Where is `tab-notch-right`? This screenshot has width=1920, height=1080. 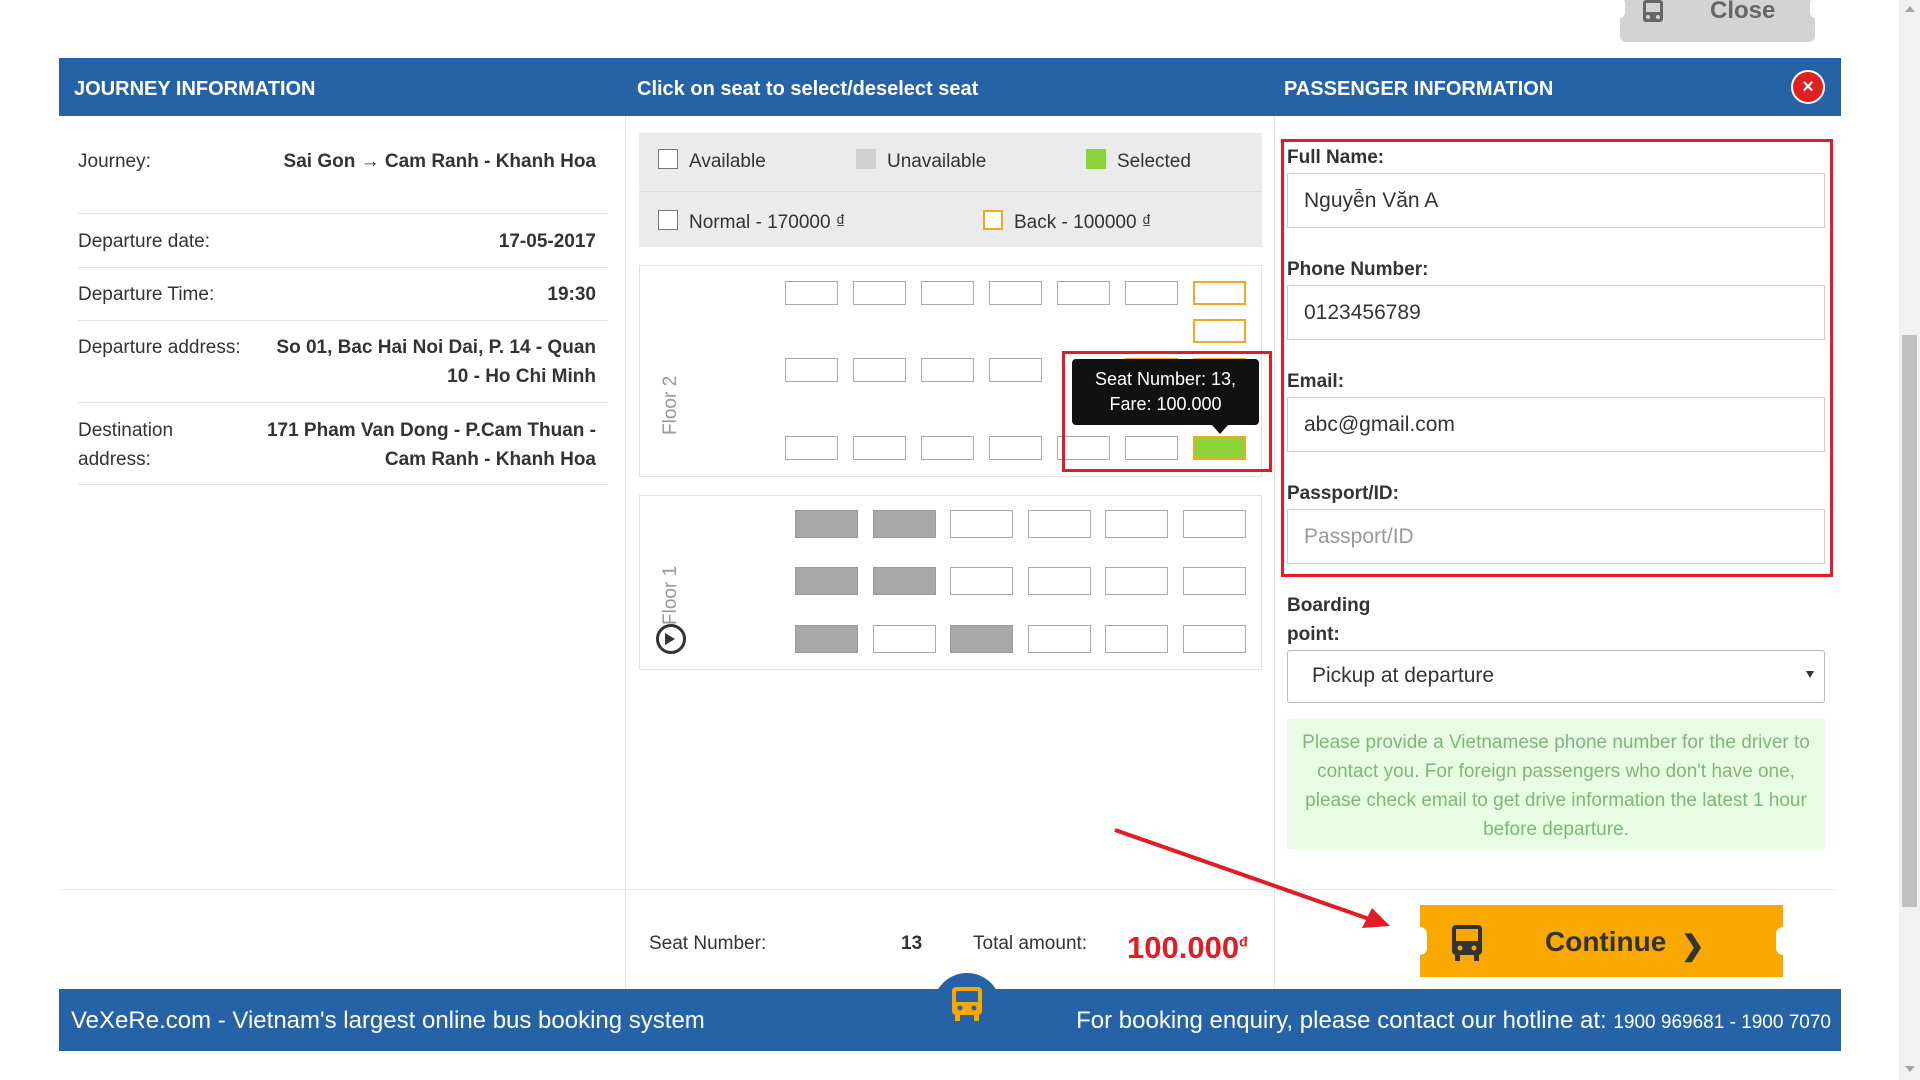 tab-notch-right is located at coordinates (1815, 9).